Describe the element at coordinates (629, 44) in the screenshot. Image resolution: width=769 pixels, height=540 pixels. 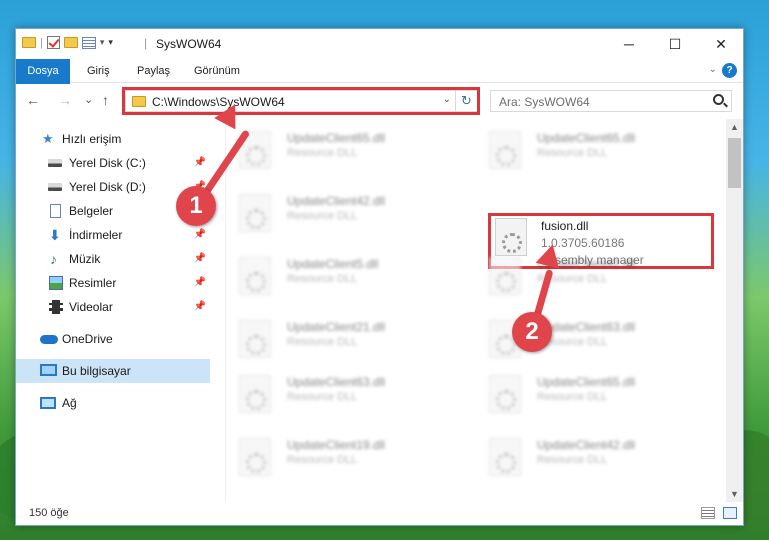
I see `minimize-button: ─` at that location.